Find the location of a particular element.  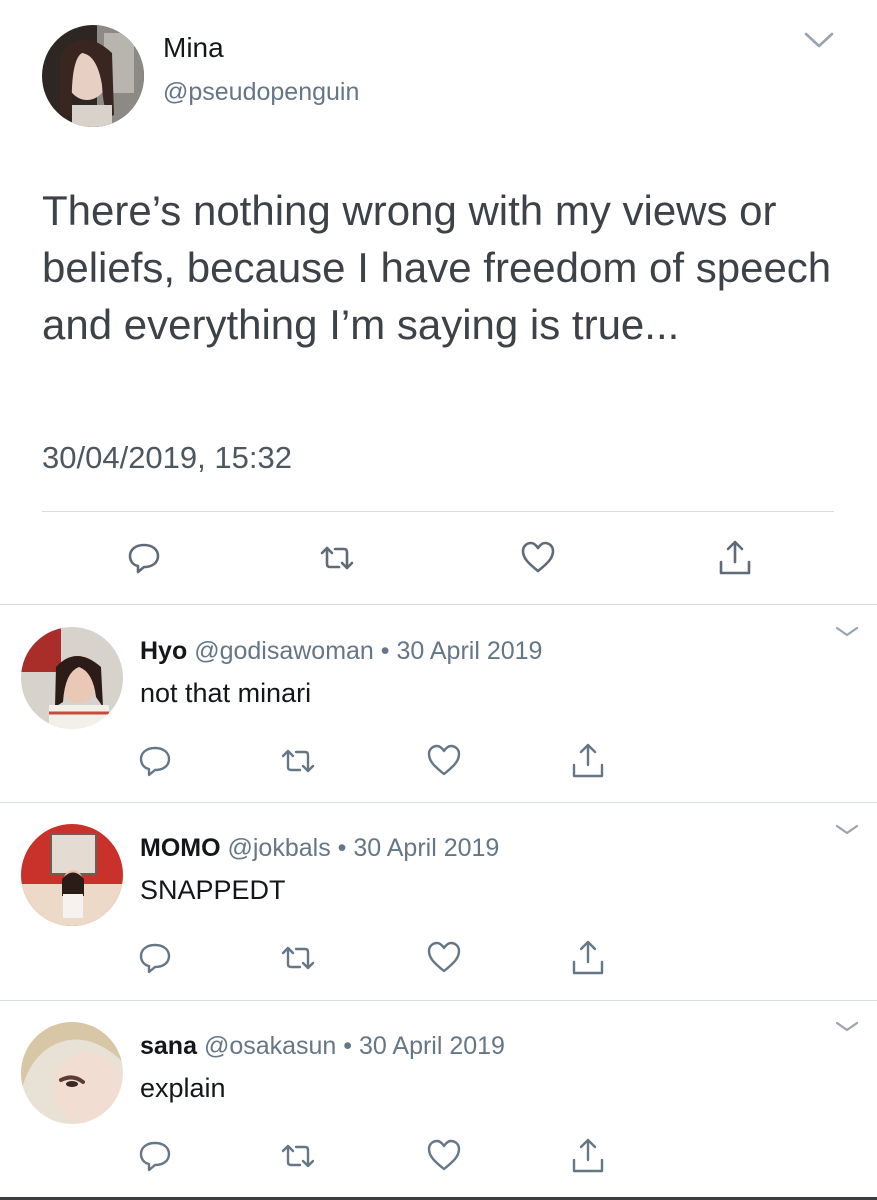

tweet-options-chevron-icon is located at coordinates (819, 40).